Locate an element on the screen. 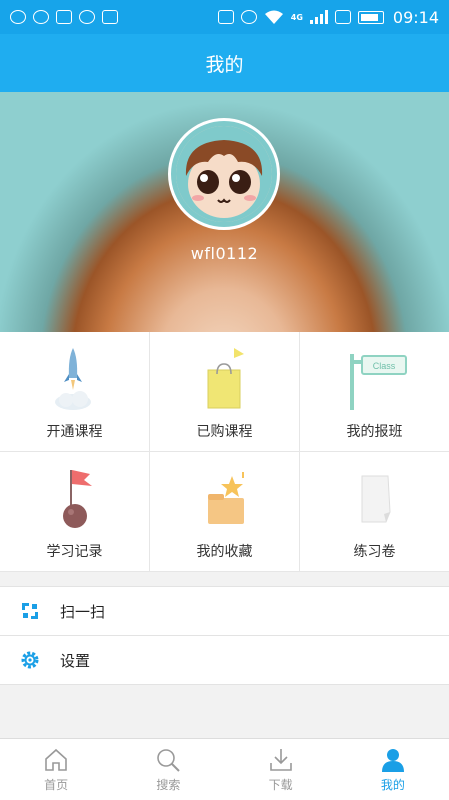 This screenshot has width=449, height=800. rocket-icon is located at coordinates (72, 379).